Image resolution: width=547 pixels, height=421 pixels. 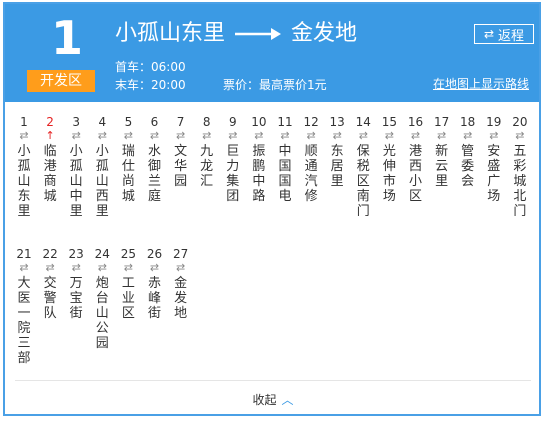 I want to click on stop-number: 8, so click(x=206, y=122).